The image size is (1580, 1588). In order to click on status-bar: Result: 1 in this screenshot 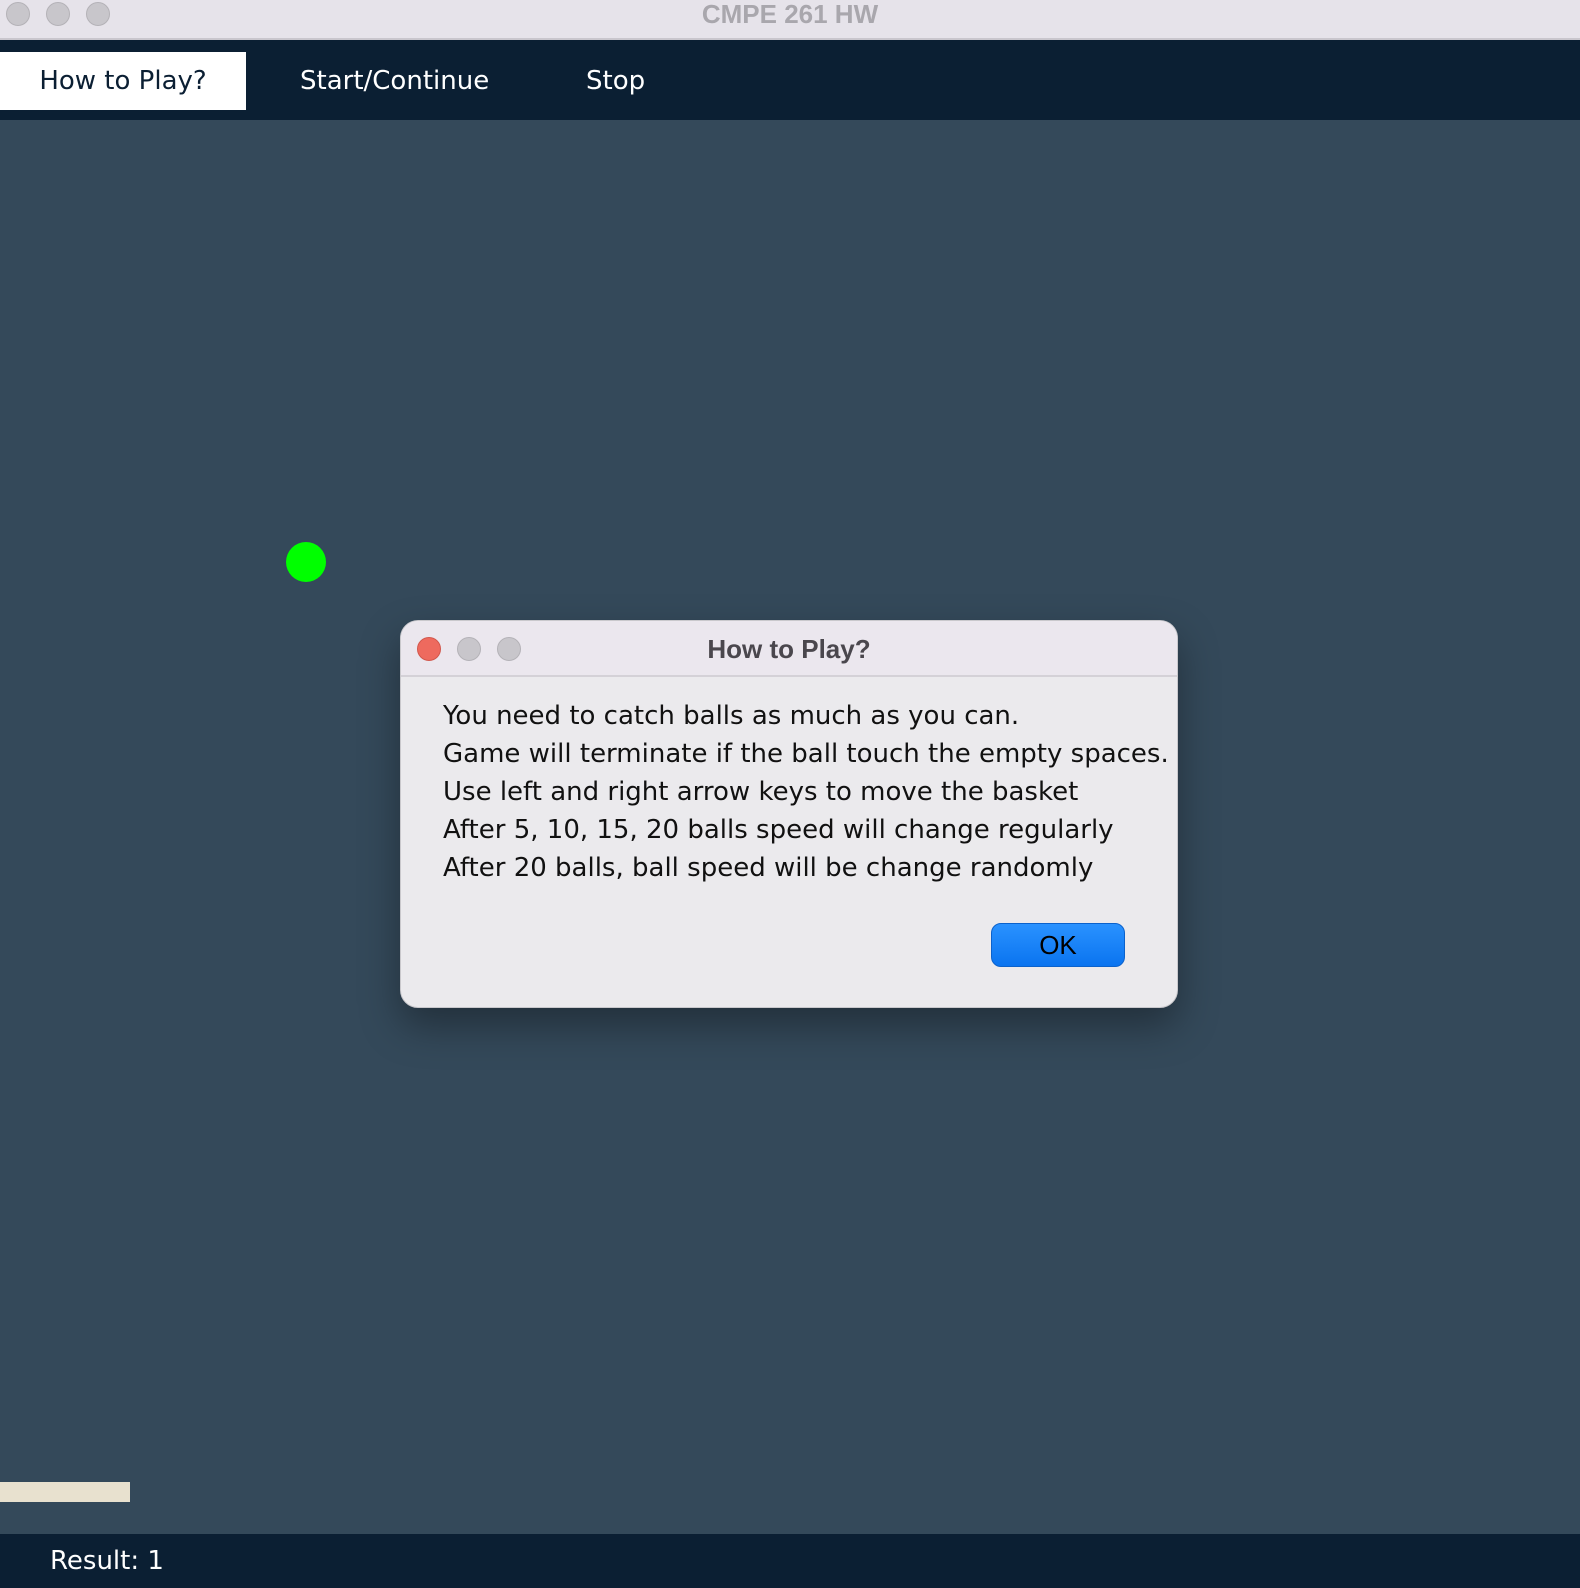, I will do `click(790, 1561)`.